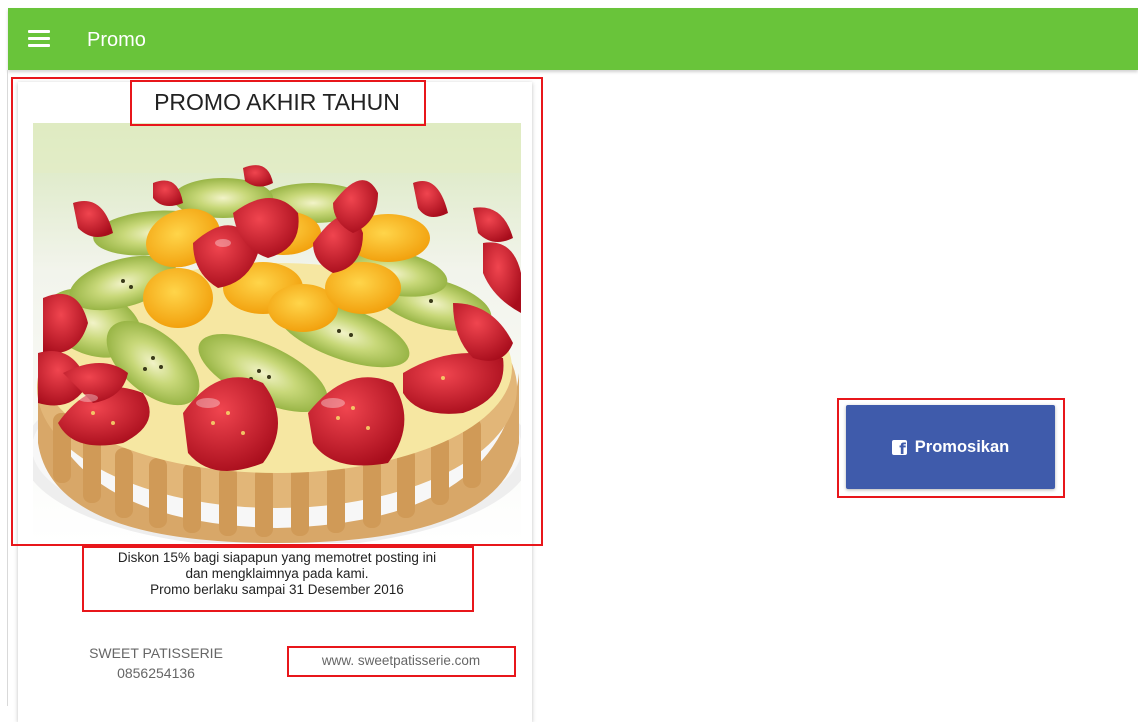 The image size is (1138, 722). I want to click on shop-phone: 0856254136, so click(156, 673).